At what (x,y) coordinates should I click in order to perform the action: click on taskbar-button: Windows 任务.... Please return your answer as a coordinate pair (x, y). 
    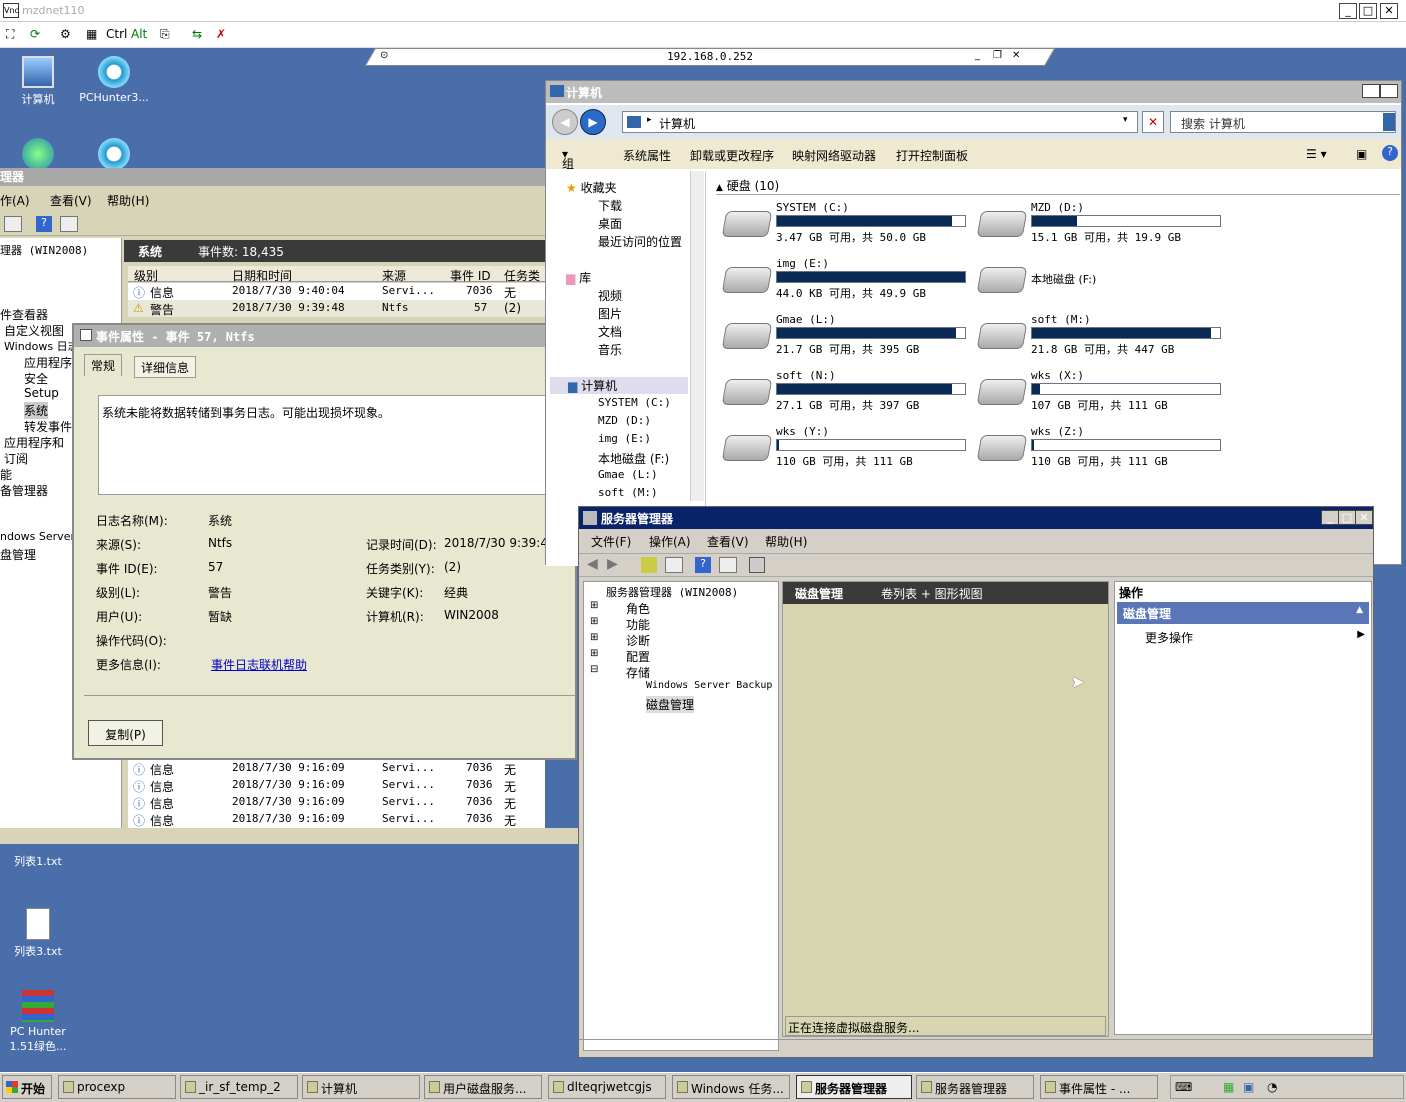
    Looking at the image, I should click on (731, 1087).